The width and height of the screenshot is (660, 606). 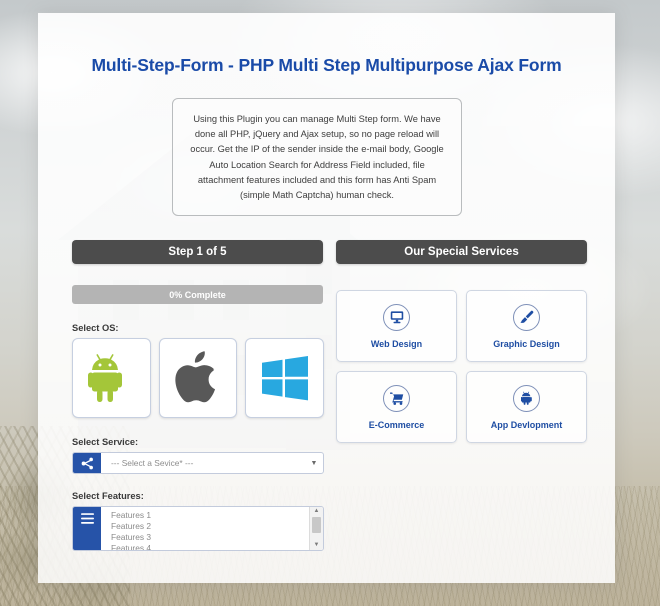 I want to click on list-item: Features 2, so click(x=210, y=526).